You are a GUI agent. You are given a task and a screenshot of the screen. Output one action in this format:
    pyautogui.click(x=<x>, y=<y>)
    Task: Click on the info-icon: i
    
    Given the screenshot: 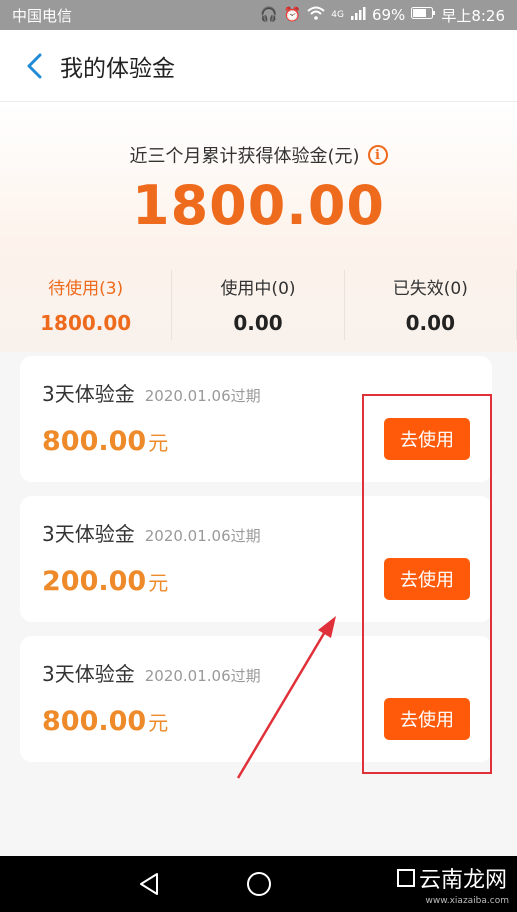 What is the action you would take?
    pyautogui.click(x=377, y=155)
    